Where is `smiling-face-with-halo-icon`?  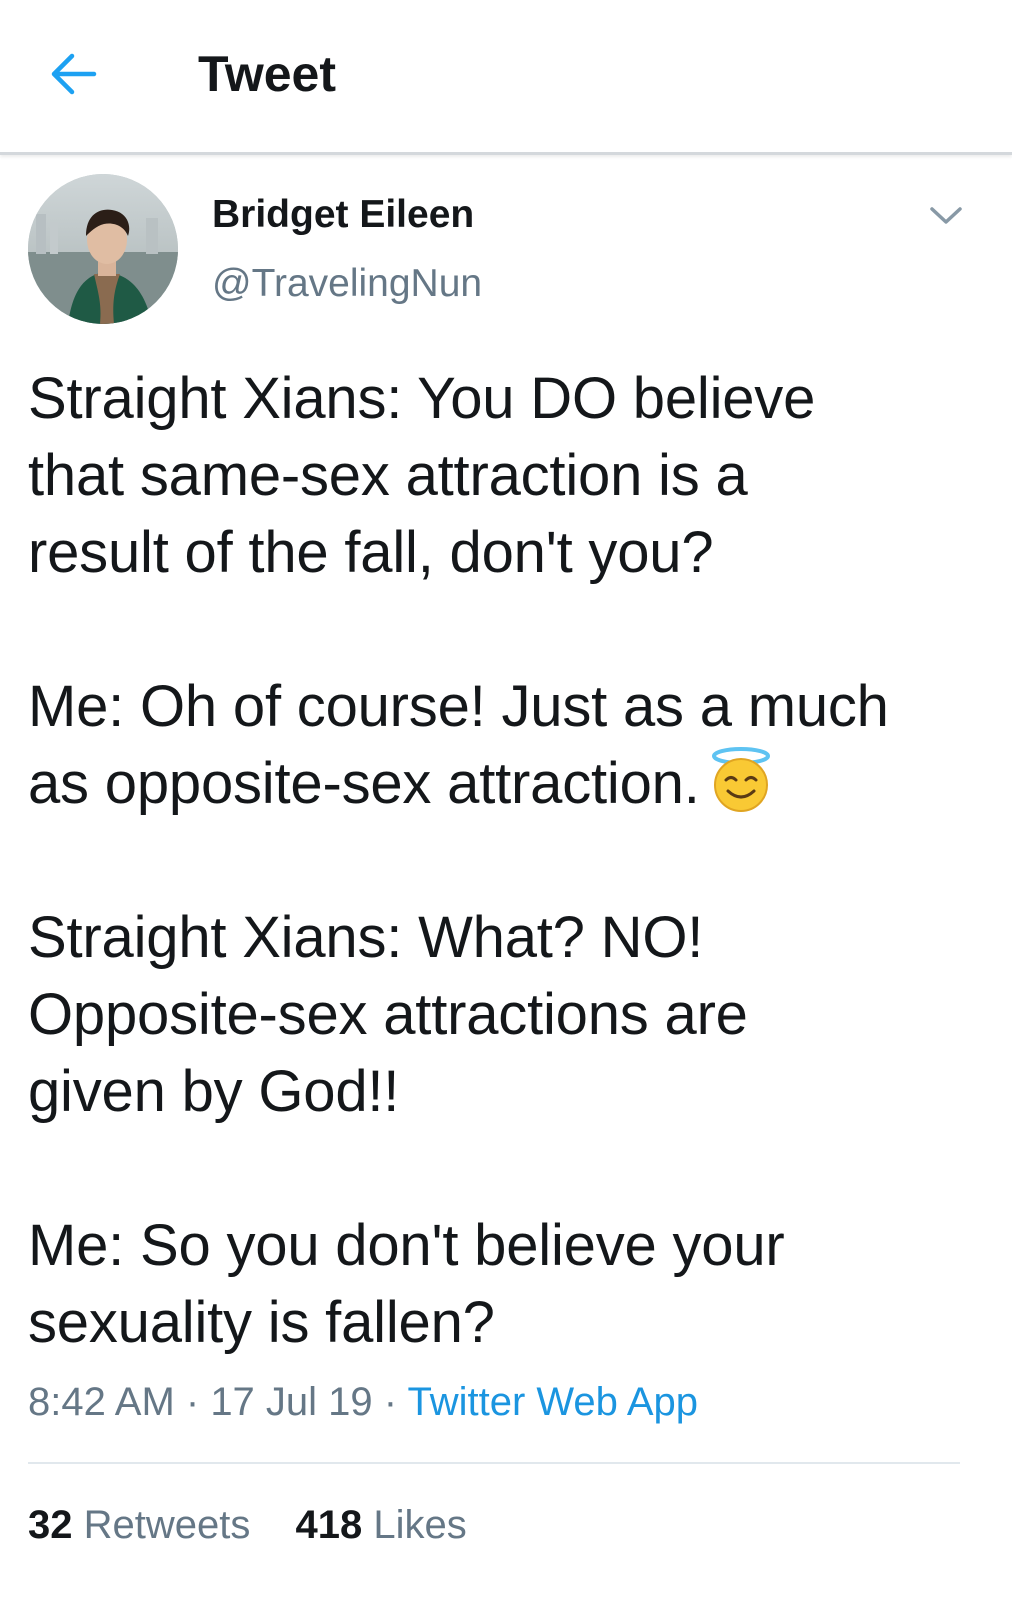 smiling-face-with-halo-icon is located at coordinates (741, 780).